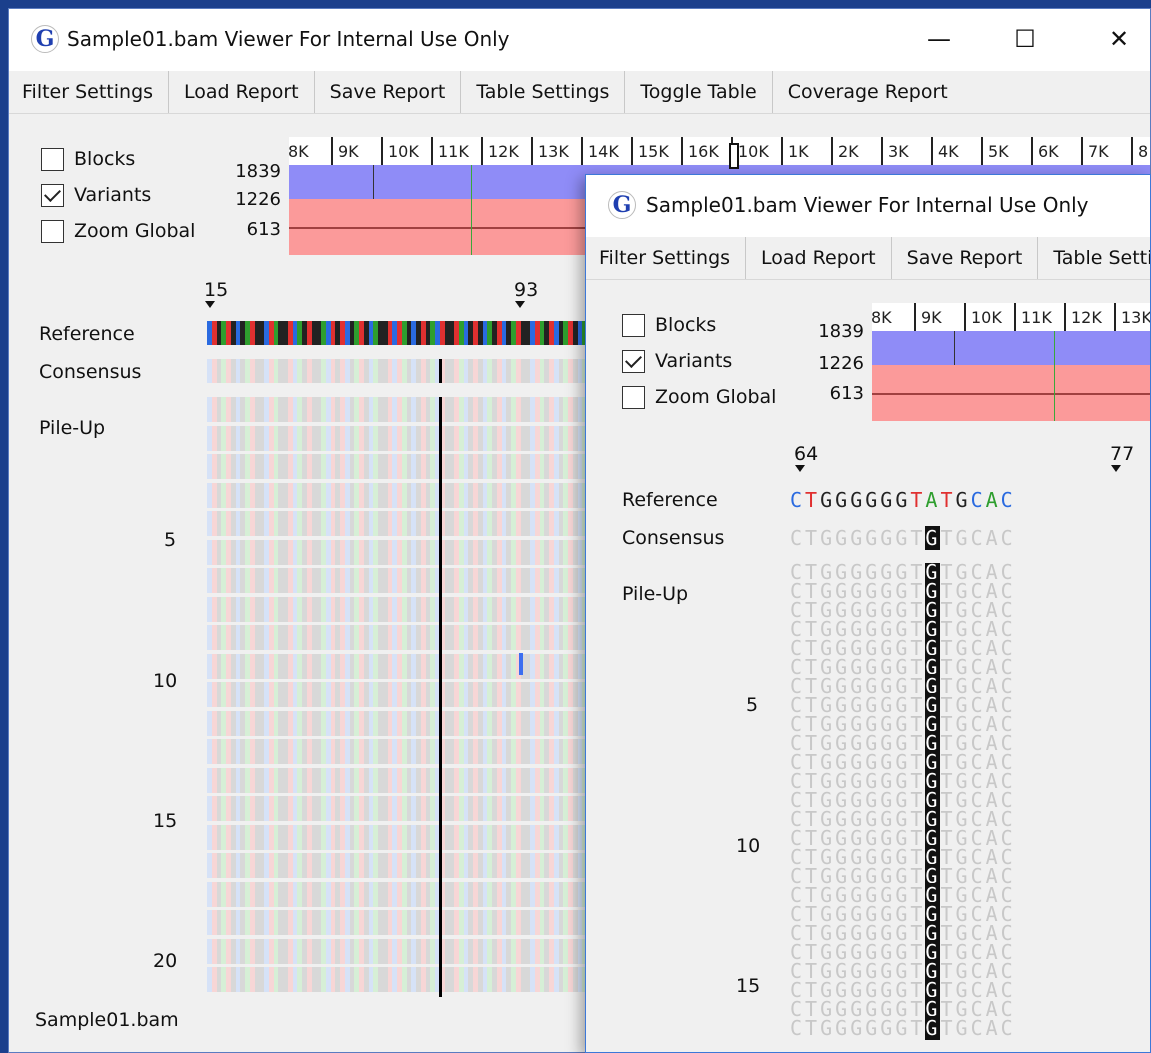  I want to click on blocks-option-front: Blocks, so click(669, 325).